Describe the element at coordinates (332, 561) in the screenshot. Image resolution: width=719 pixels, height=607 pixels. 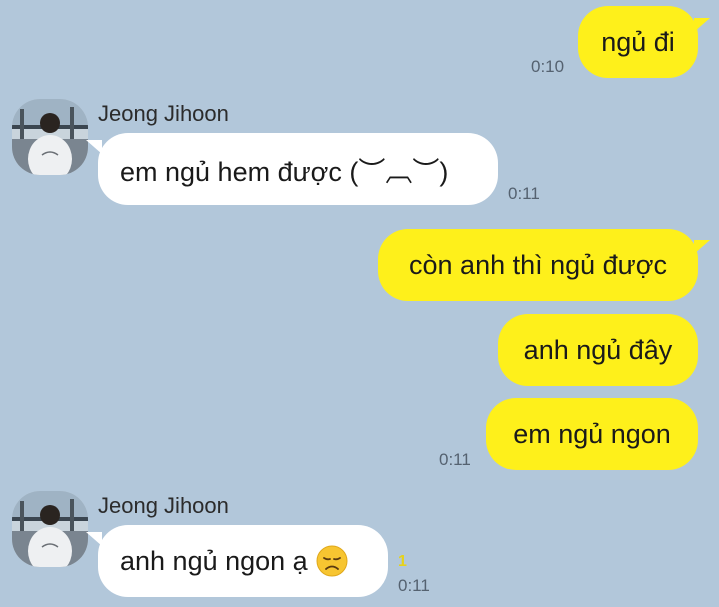
I see `disappointed-face-icon` at that location.